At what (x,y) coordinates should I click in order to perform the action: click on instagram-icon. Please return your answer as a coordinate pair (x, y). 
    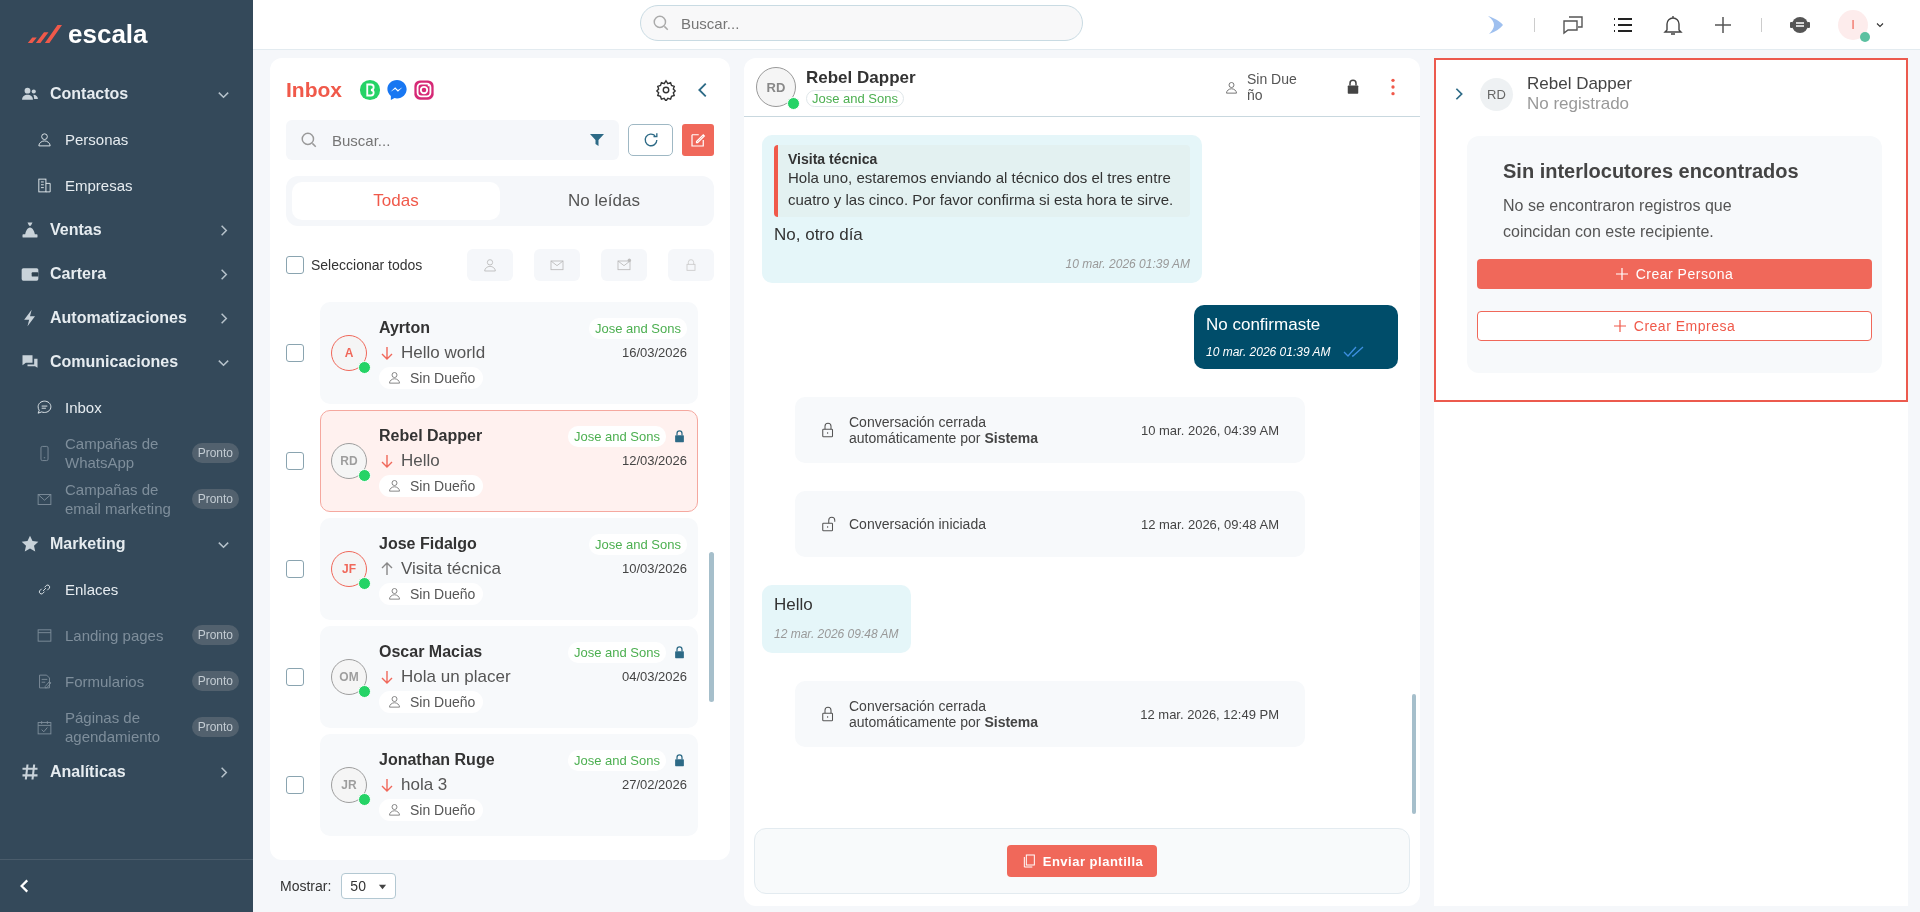
    Looking at the image, I should click on (424, 90).